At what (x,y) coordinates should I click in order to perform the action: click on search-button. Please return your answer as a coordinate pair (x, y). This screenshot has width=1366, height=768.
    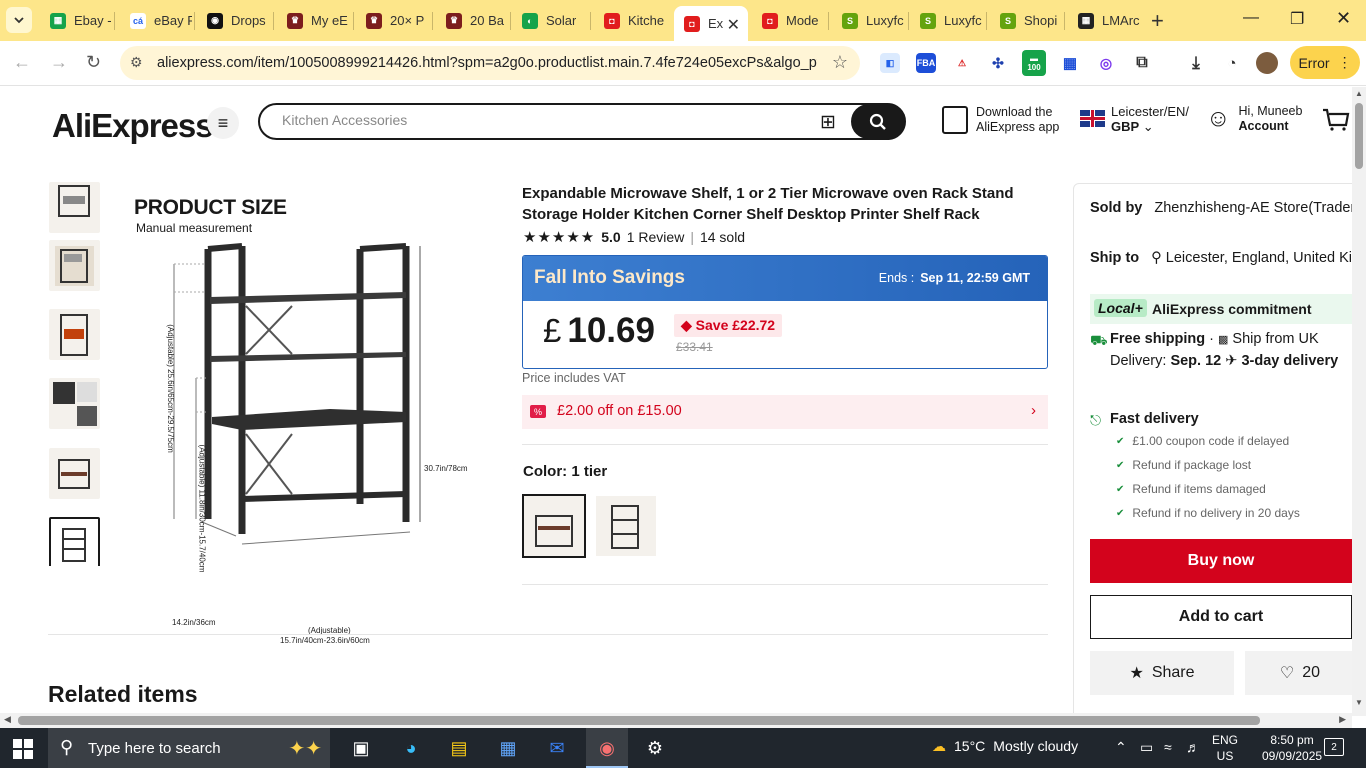
    Looking at the image, I should click on (878, 121).